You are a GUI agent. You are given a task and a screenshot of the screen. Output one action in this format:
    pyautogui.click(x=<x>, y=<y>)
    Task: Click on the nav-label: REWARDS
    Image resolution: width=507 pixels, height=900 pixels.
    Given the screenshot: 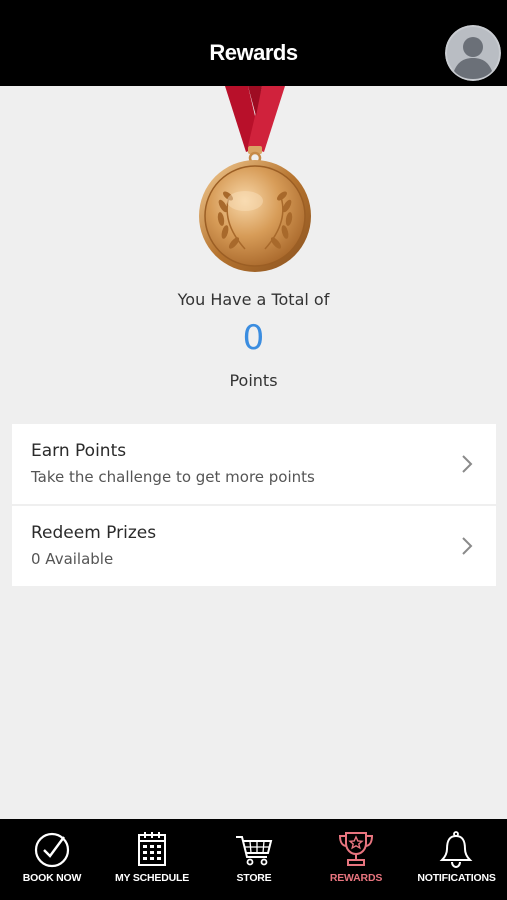 What is the action you would take?
    pyautogui.click(x=356, y=878)
    